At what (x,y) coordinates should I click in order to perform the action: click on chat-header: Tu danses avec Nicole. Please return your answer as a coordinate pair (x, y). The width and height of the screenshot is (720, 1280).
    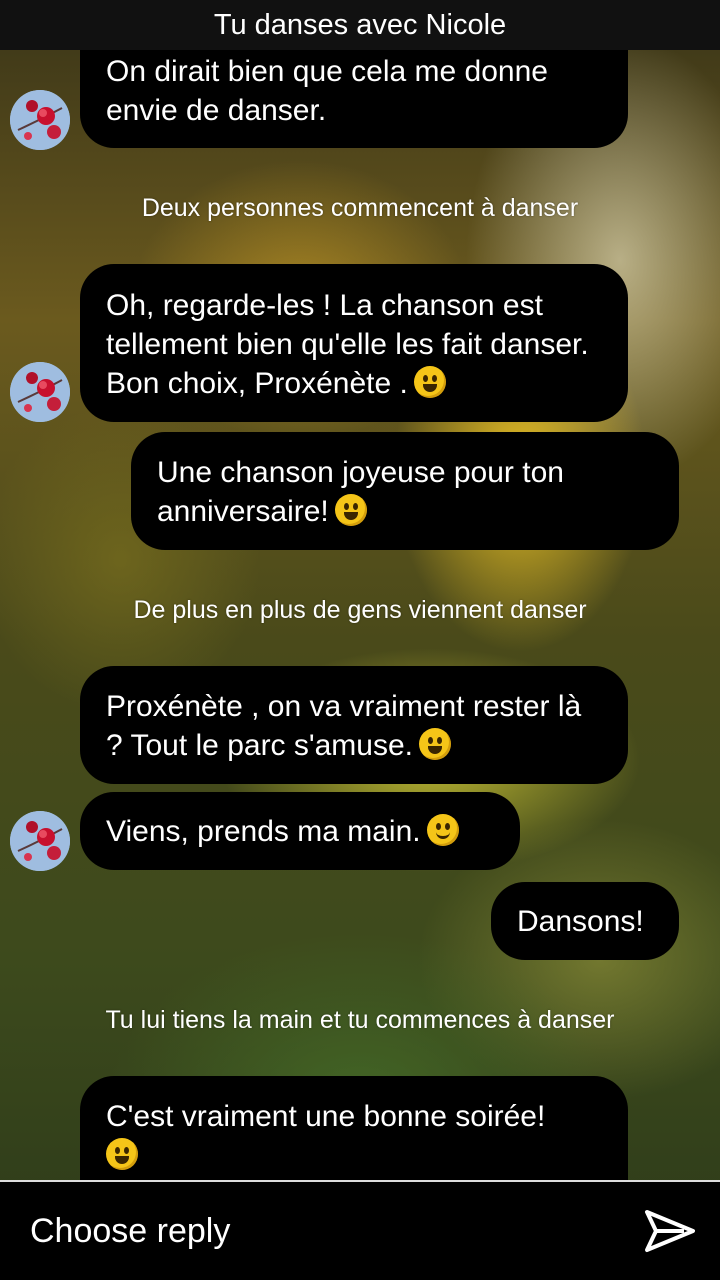
    Looking at the image, I should click on (360, 25).